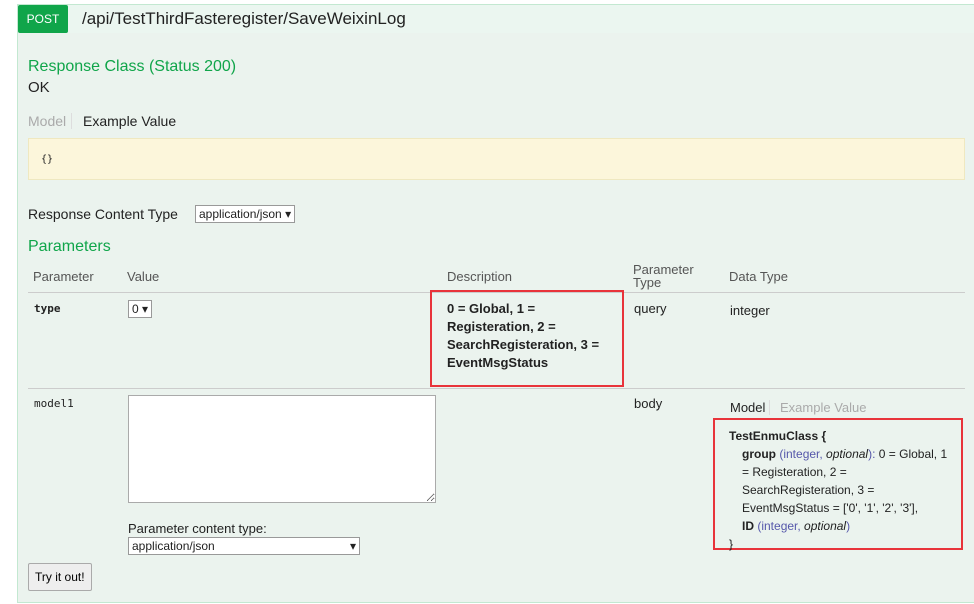 The height and width of the screenshot is (604, 974). I want to click on field-group: group, so click(759, 454).